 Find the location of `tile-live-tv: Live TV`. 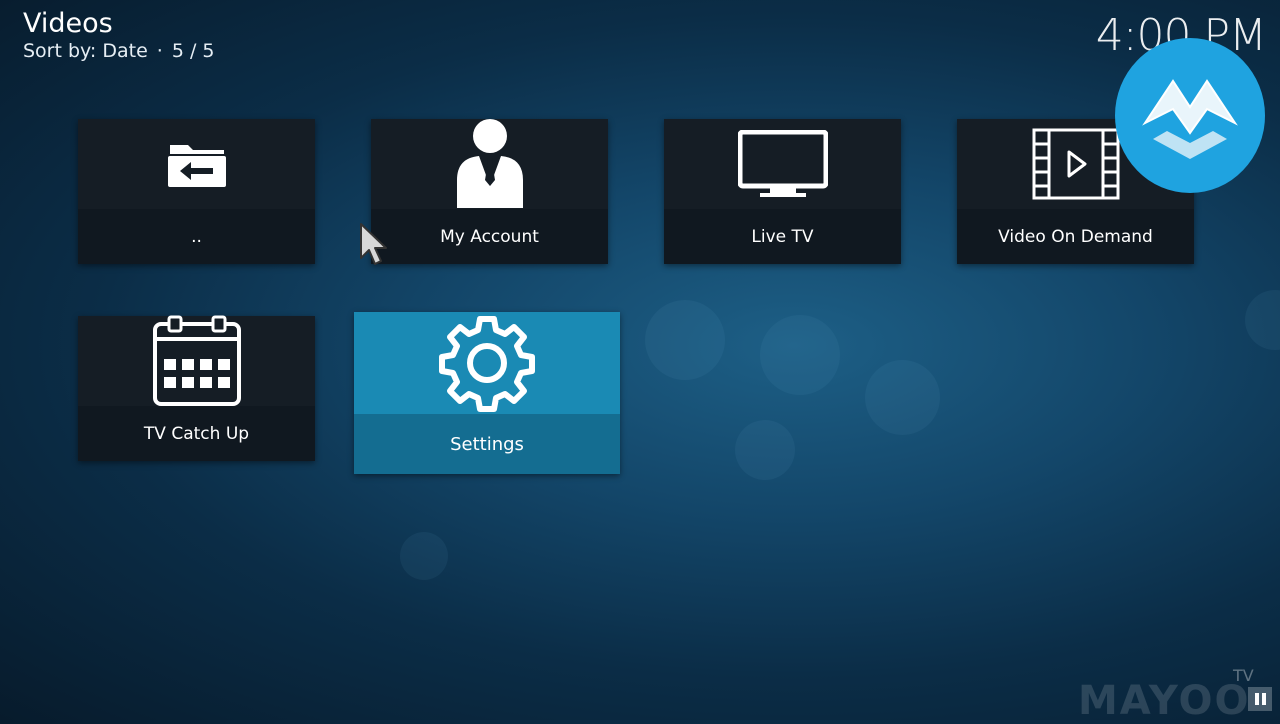

tile-live-tv: Live TV is located at coordinates (782, 191).